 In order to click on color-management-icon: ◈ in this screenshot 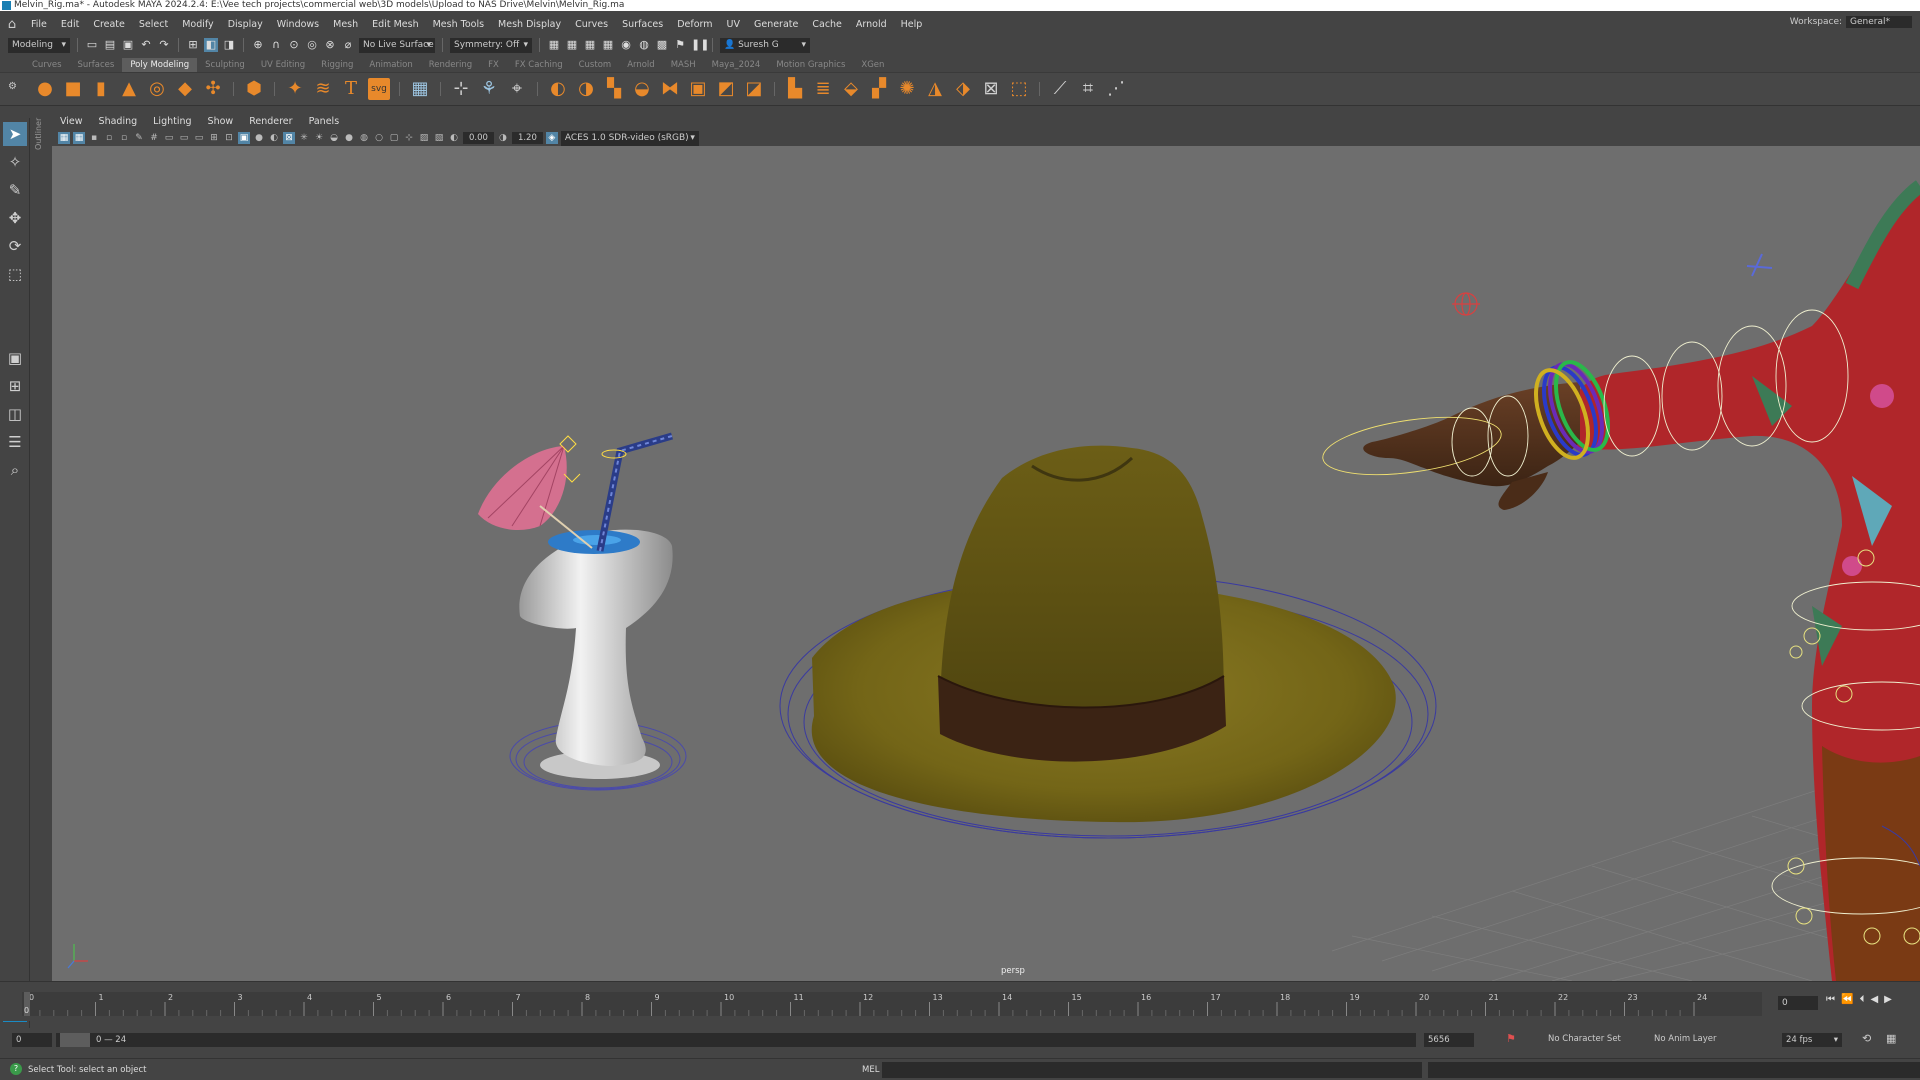, I will do `click(551, 138)`.